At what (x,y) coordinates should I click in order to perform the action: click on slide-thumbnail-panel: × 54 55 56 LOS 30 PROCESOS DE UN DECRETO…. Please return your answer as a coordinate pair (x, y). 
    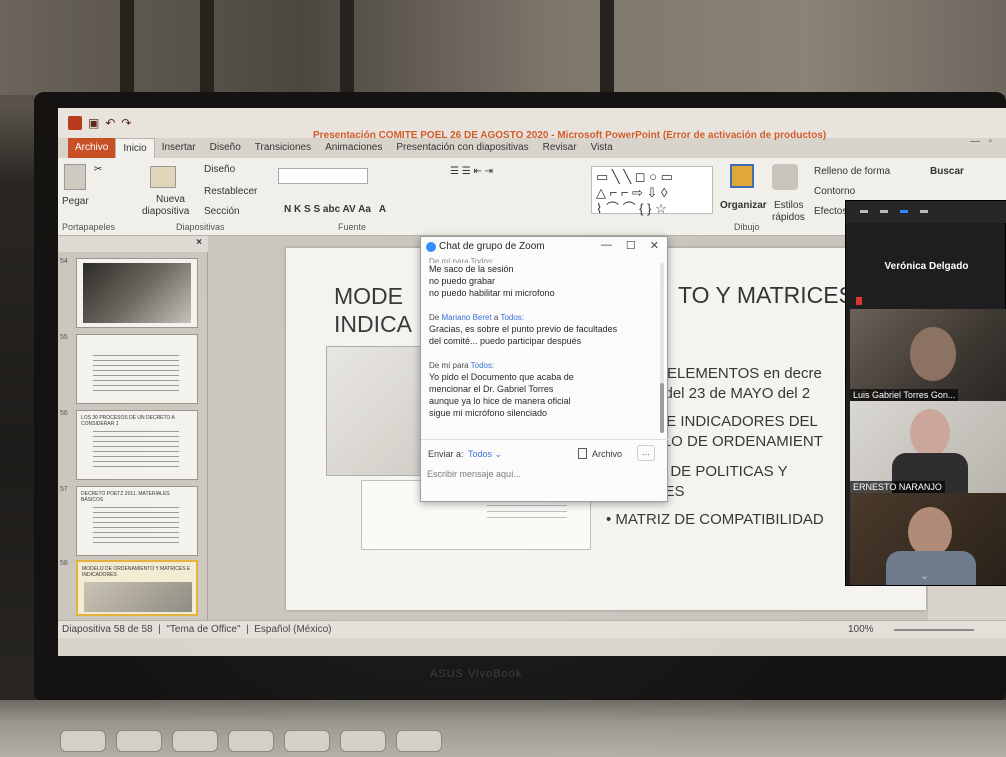
    Looking at the image, I should click on (133, 428).